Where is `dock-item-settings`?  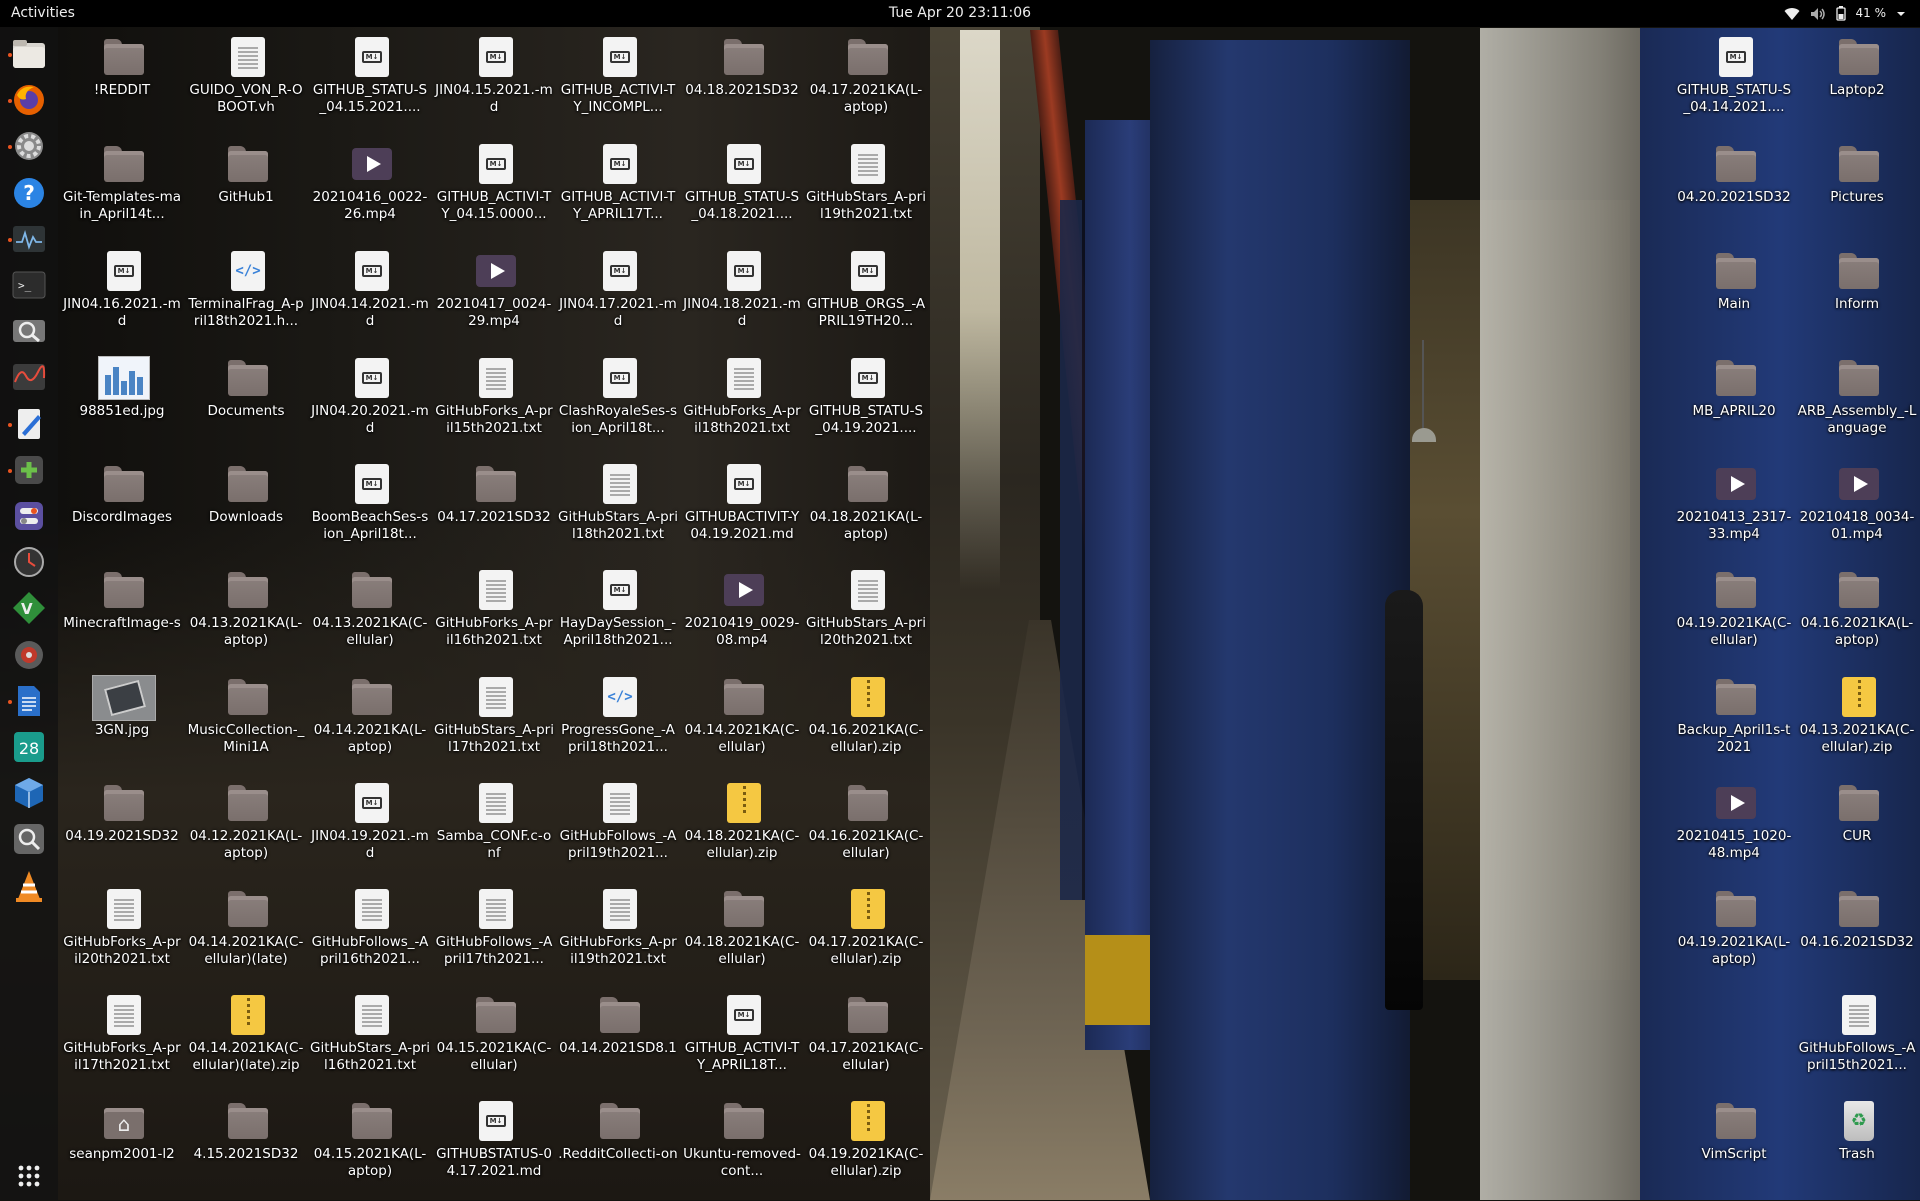 dock-item-settings is located at coordinates (29, 148).